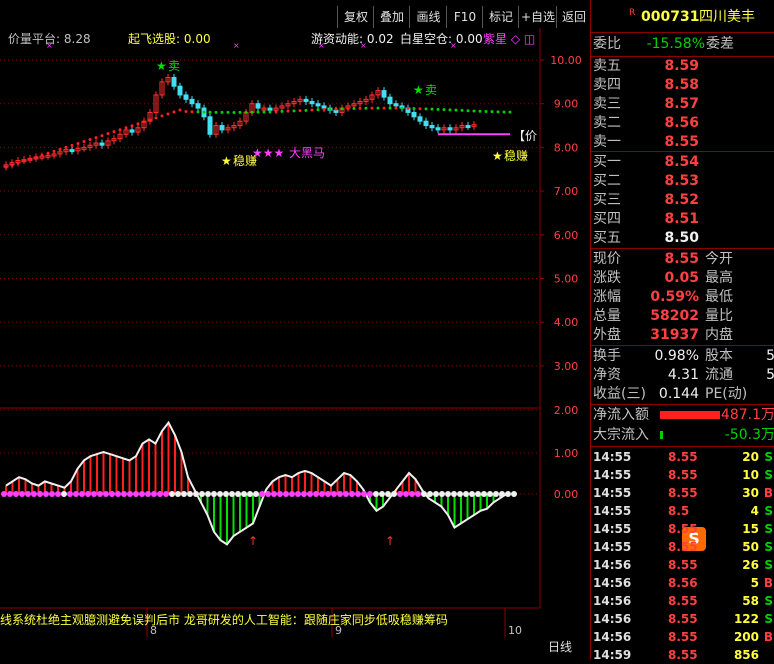  I want to click on bid-row: 买一 8.54, so click(682, 162).